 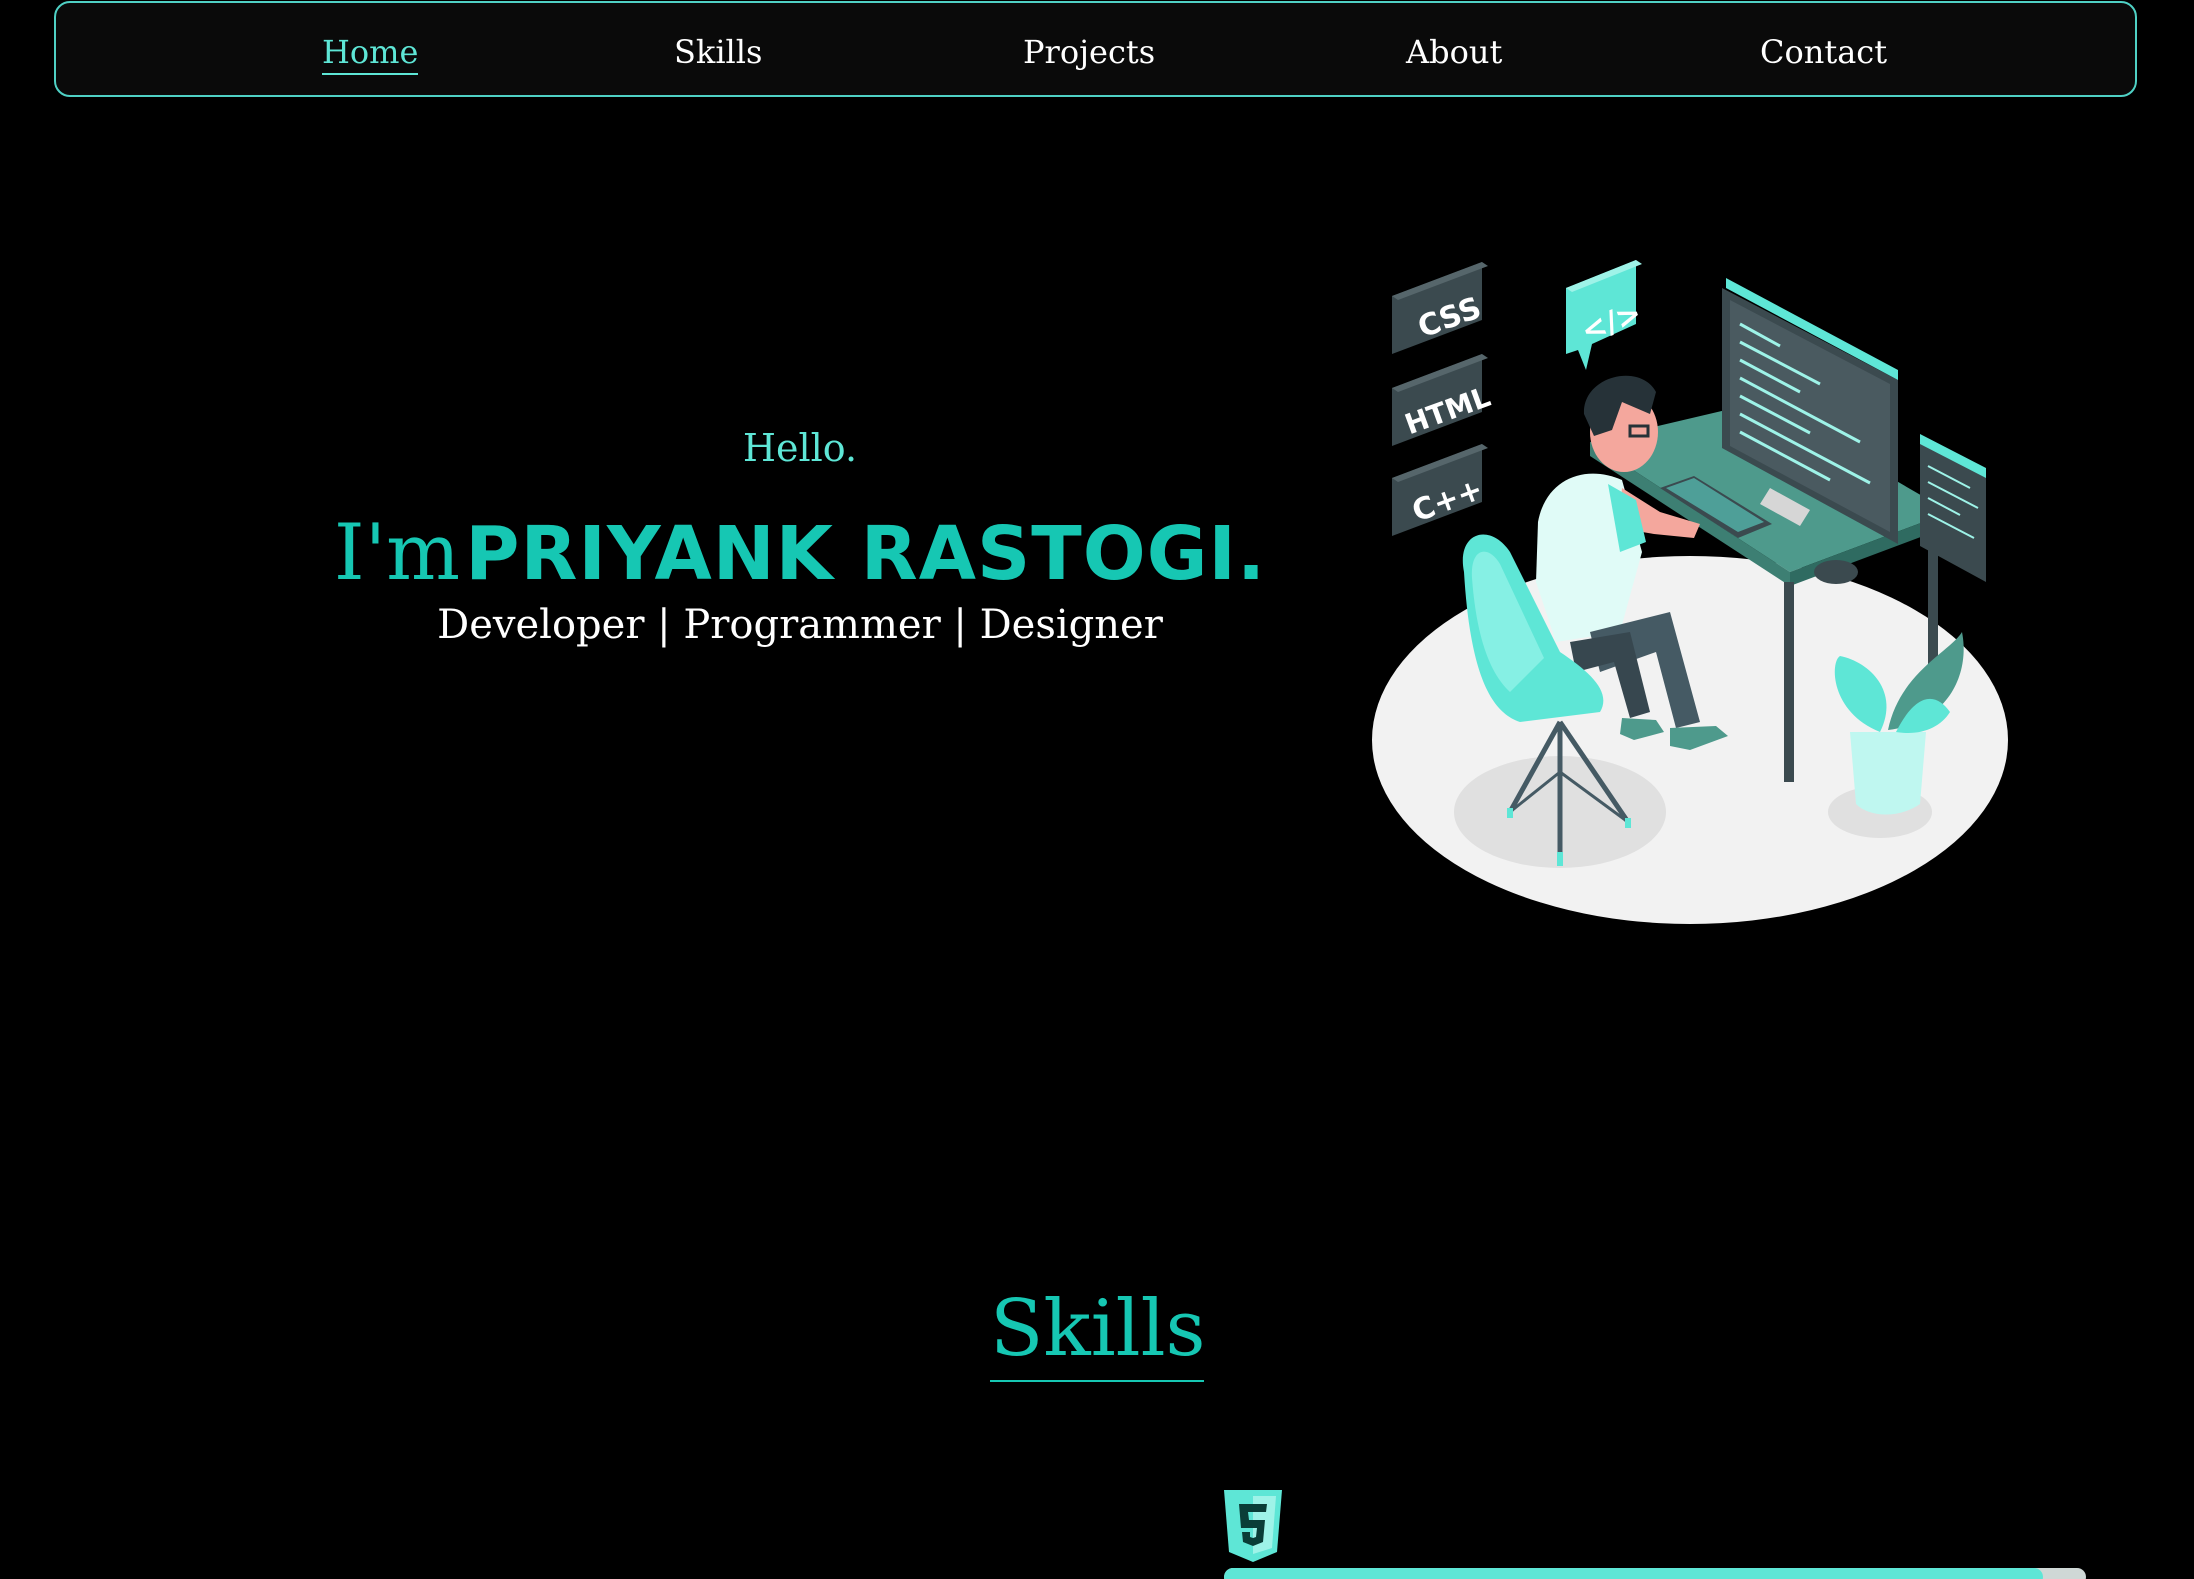 I want to click on hero-intro-prefix: I'm, so click(x=397, y=553).